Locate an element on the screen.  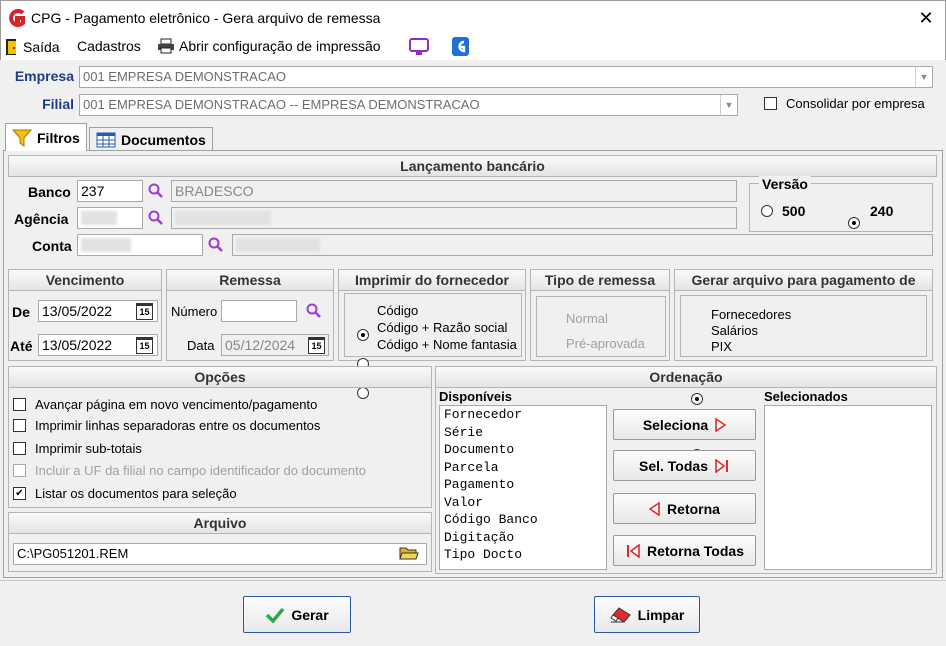
gerar-fornecedores-label: Fornecedores is located at coordinates (751, 314).